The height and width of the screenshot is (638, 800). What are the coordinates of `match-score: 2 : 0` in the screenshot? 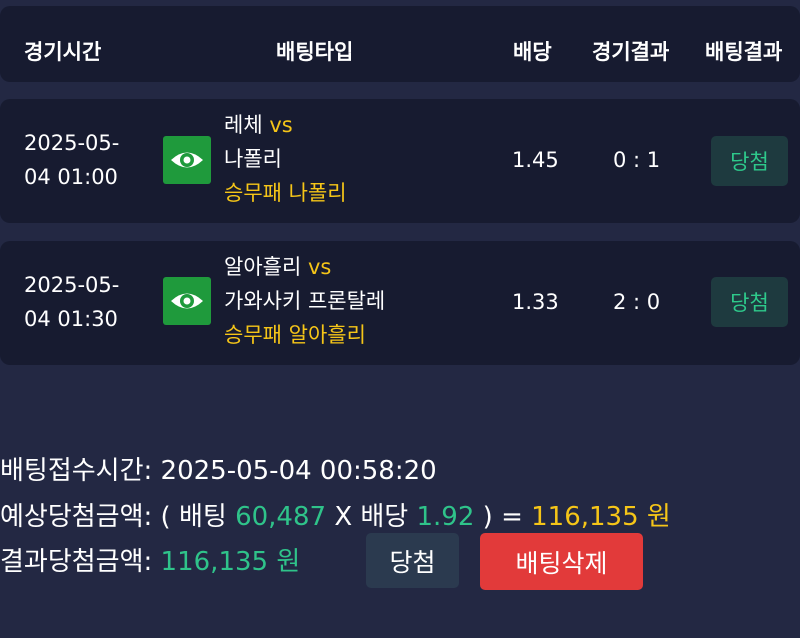 It's located at (637, 302).